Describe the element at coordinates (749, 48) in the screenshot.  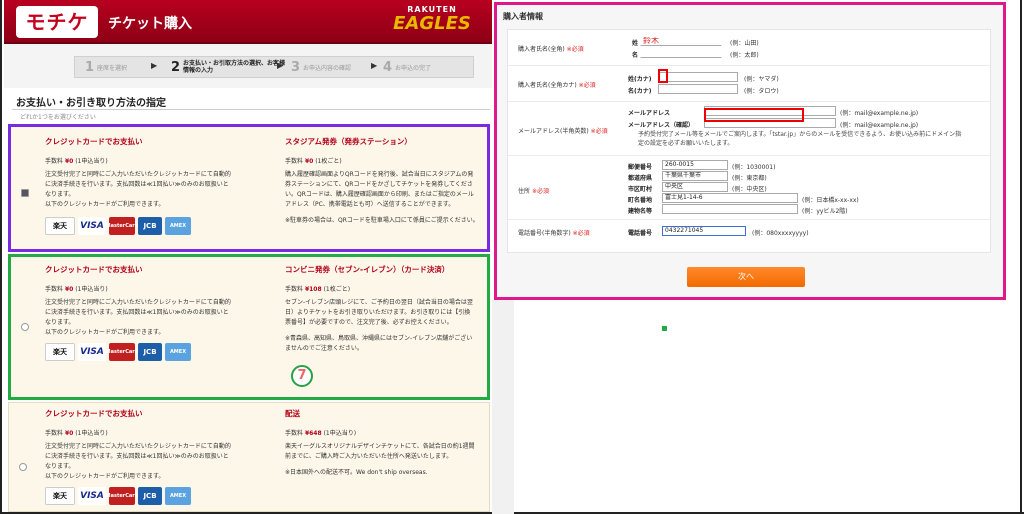
I see `name-row: 購入者氏名(全角) ※必須 姓 名 鈴木 (例：山田) (例：太郎)` at that location.